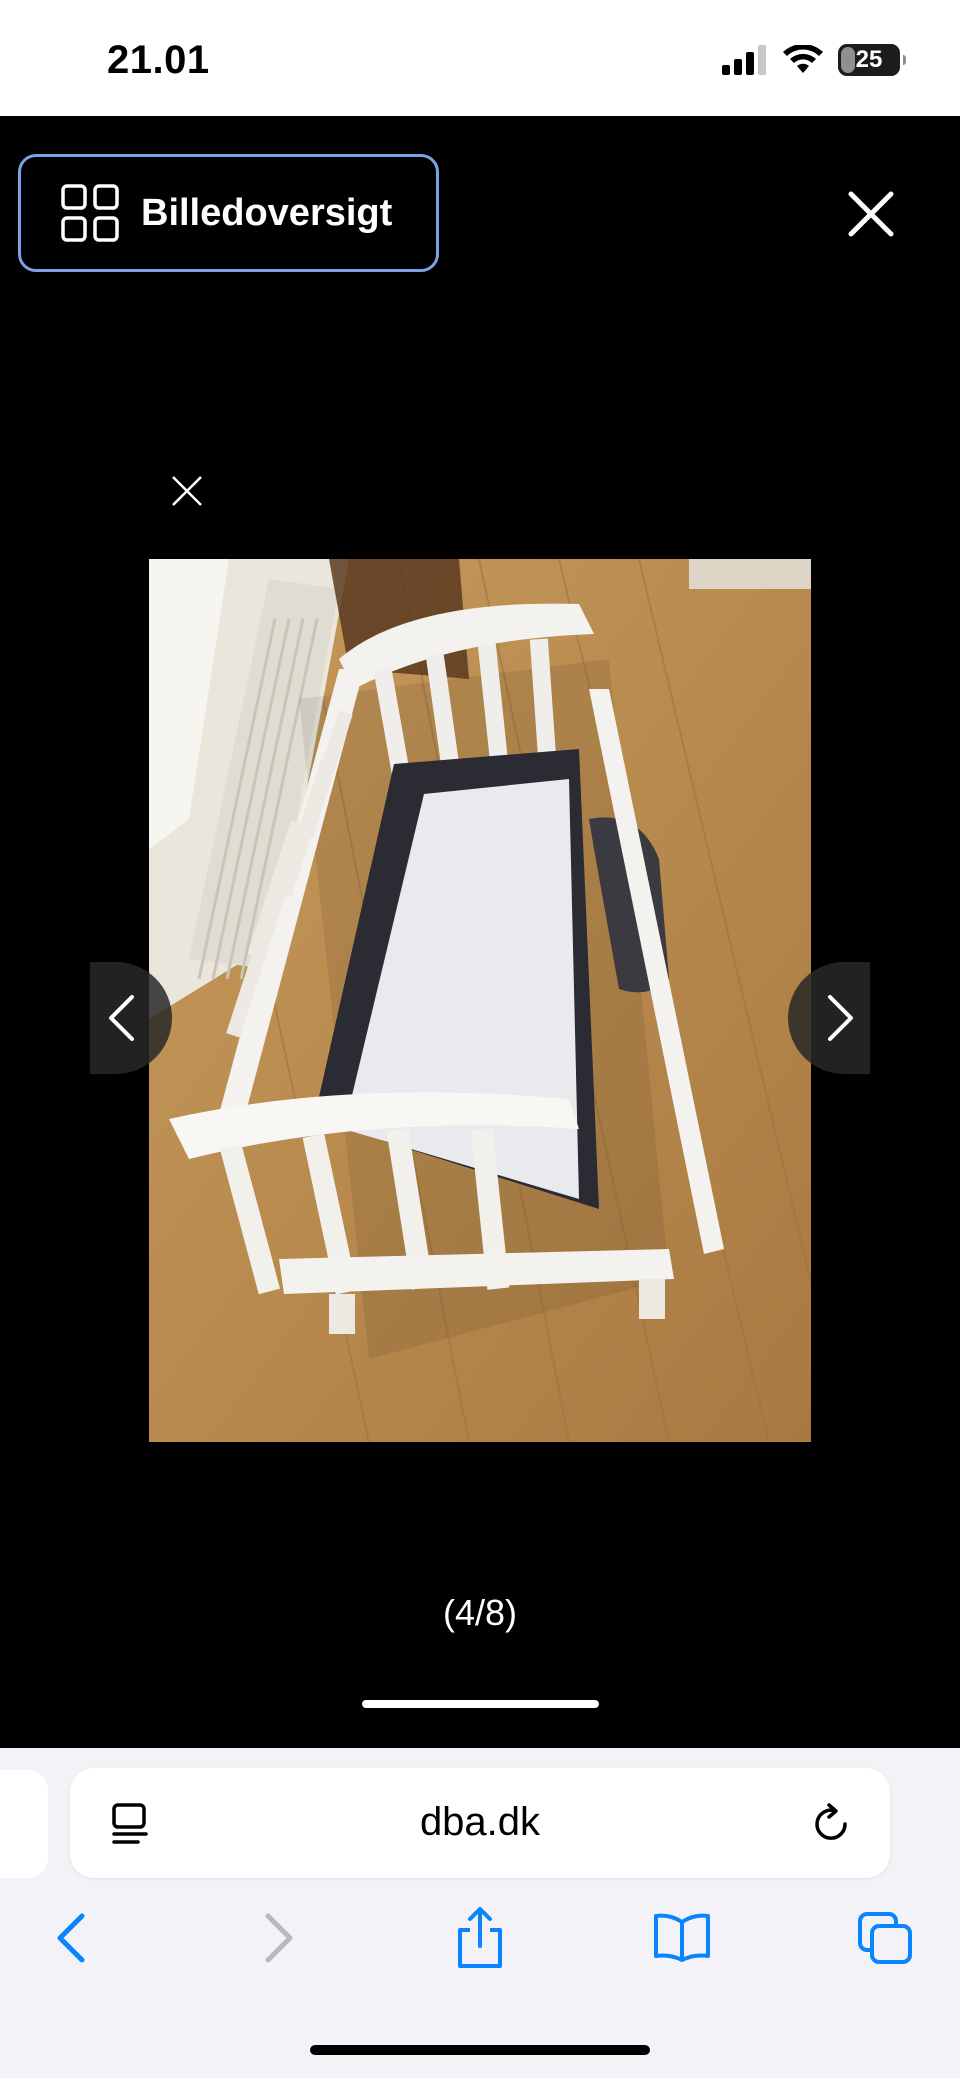  I want to click on gallery-overview-button: Billedoversigt, so click(228, 213).